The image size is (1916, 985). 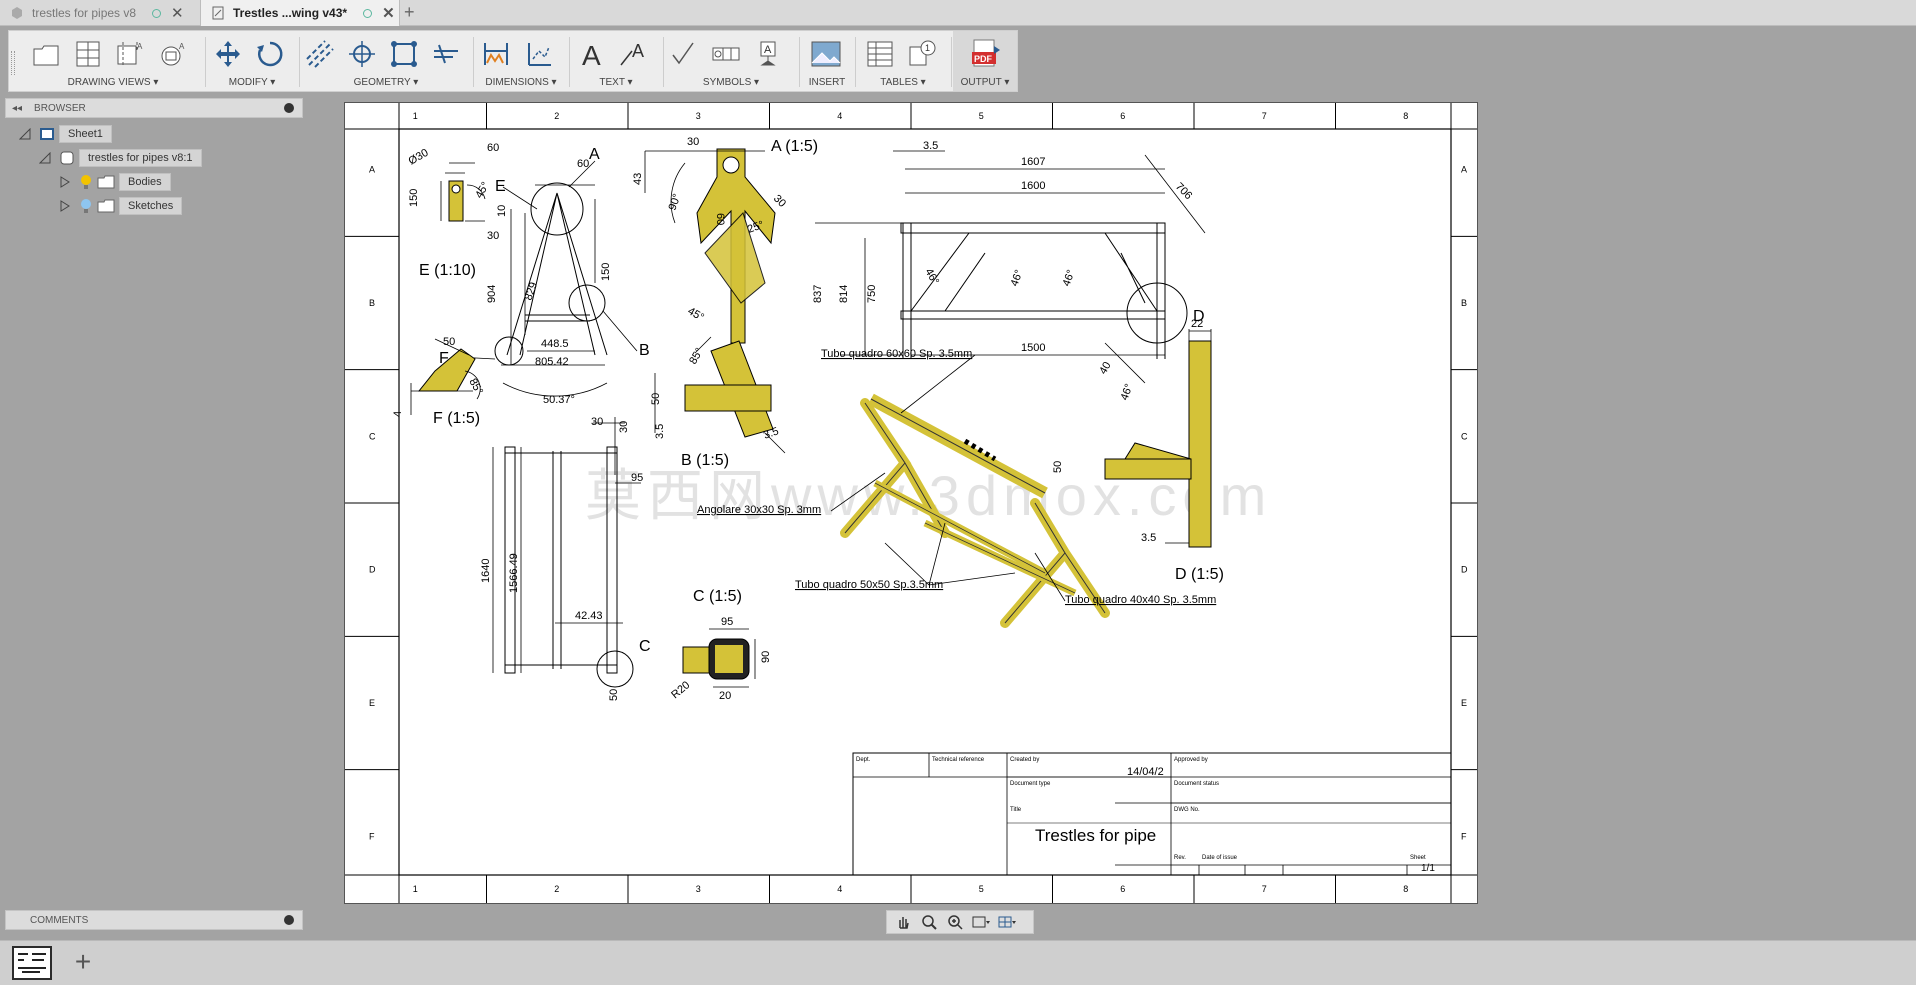 What do you see at coordinates (320, 54) in the screenshot?
I see `centerline-icon` at bounding box center [320, 54].